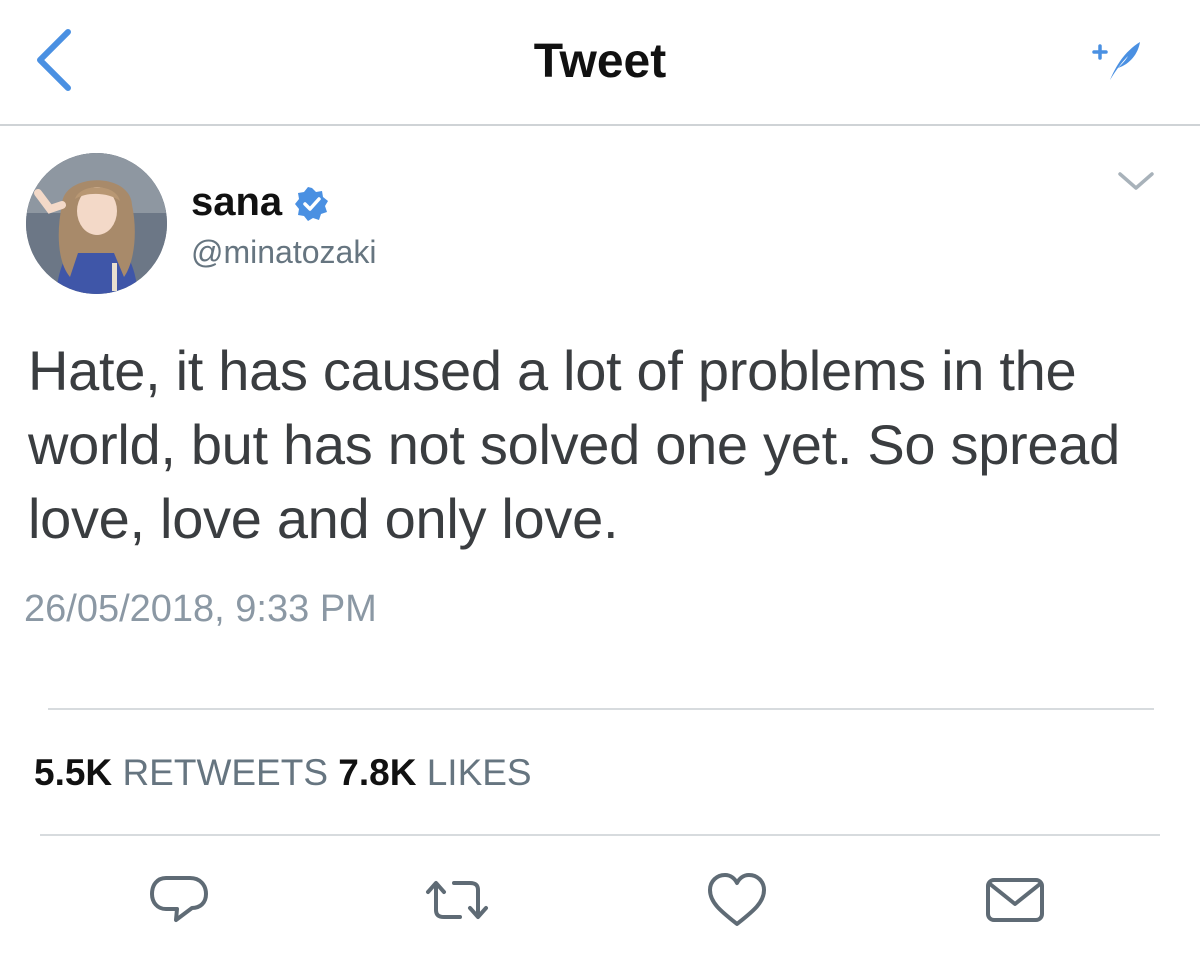  Describe the element at coordinates (479, 772) in the screenshot. I see `likes-label: LIKES` at that location.